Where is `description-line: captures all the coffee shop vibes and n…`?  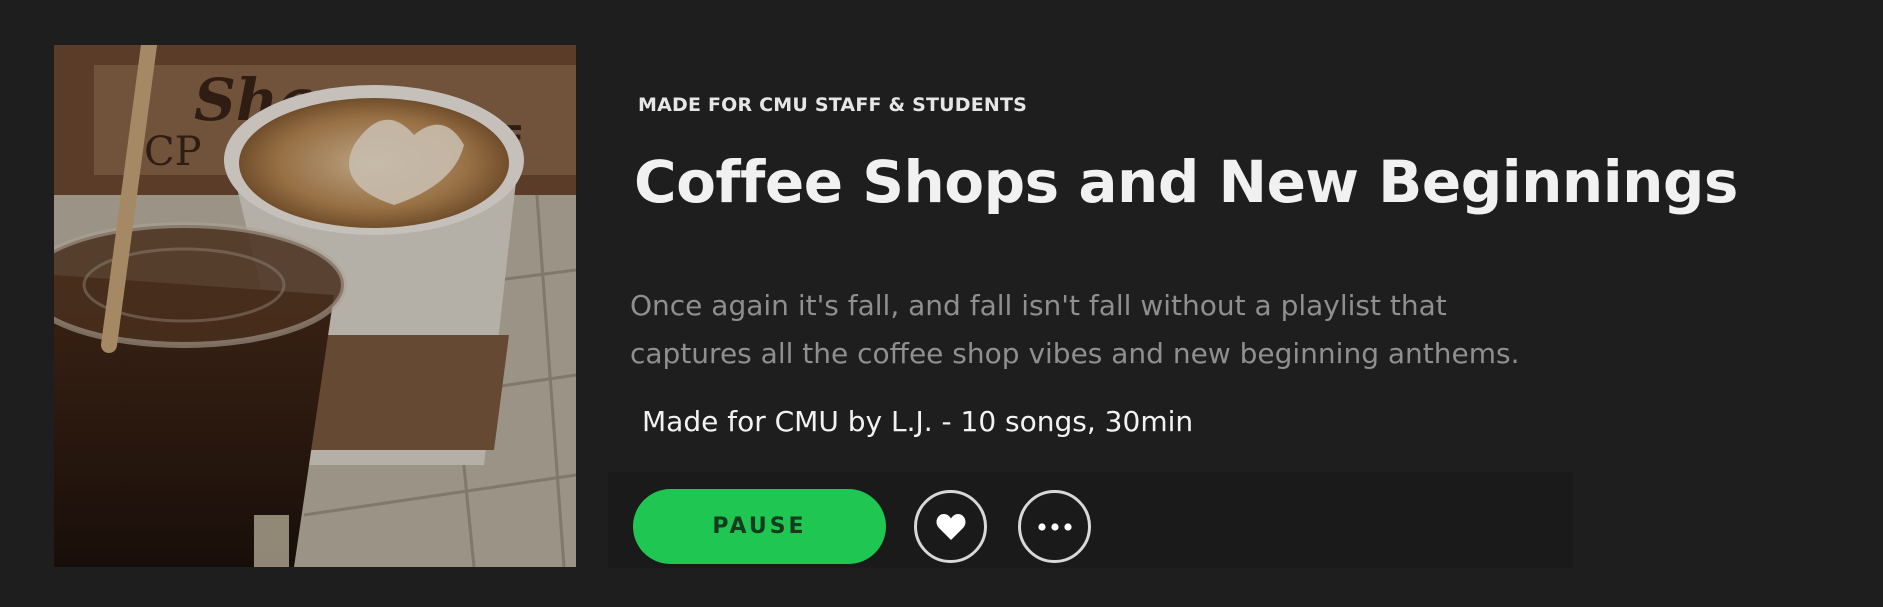 description-line: captures all the coffee shop vibes and n… is located at coordinates (1075, 353).